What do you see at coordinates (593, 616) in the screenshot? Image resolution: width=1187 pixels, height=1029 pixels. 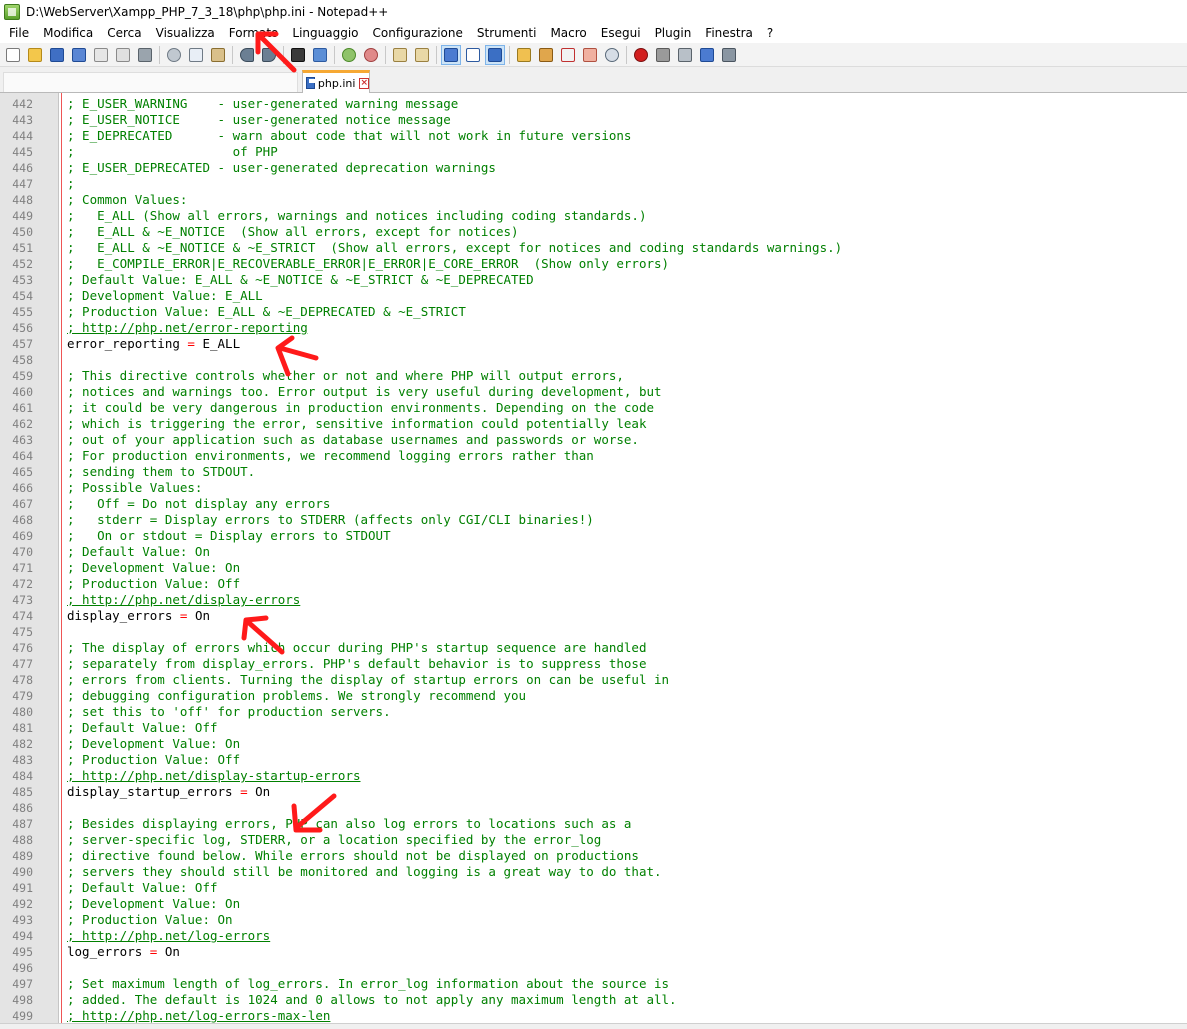 I see `code-line: 474 display_errors = On` at bounding box center [593, 616].